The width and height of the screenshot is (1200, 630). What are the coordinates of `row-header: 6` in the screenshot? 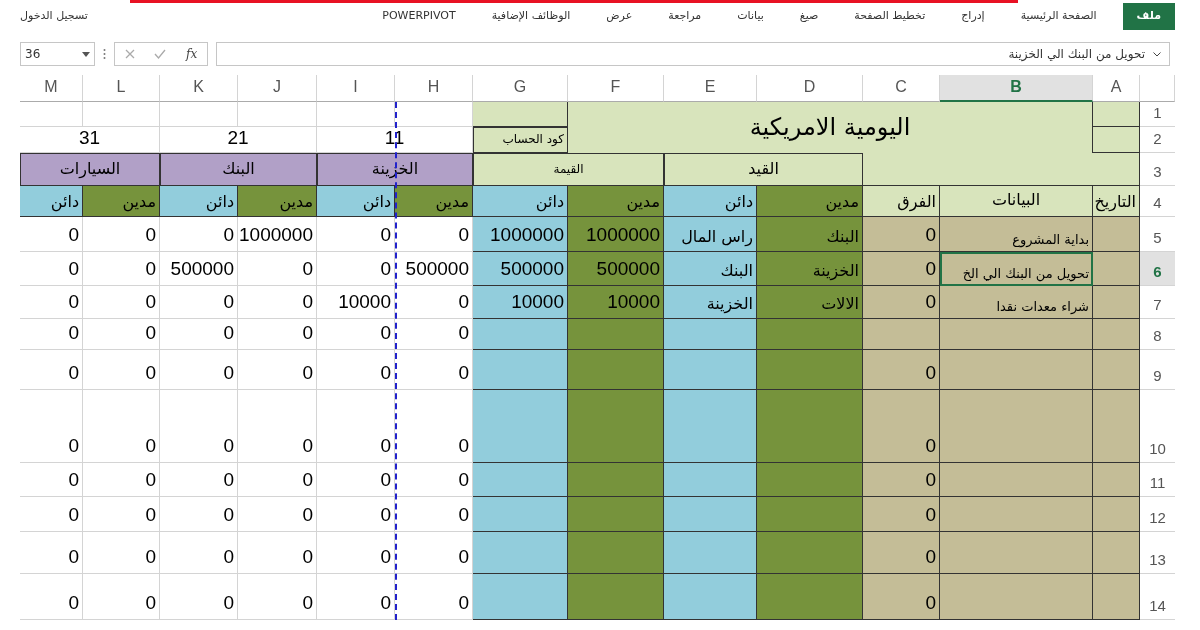 It's located at (1157, 269).